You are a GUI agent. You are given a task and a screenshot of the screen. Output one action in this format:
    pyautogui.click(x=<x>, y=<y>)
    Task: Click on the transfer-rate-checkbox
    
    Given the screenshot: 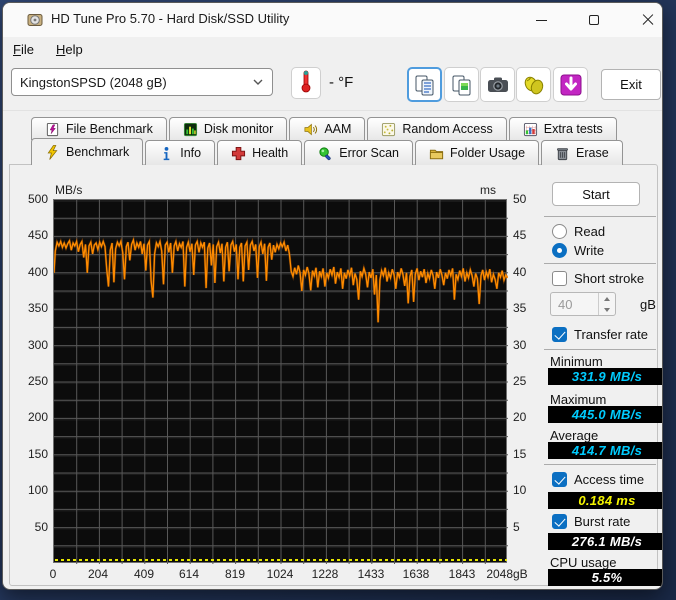 What is the action you would take?
    pyautogui.click(x=559, y=334)
    